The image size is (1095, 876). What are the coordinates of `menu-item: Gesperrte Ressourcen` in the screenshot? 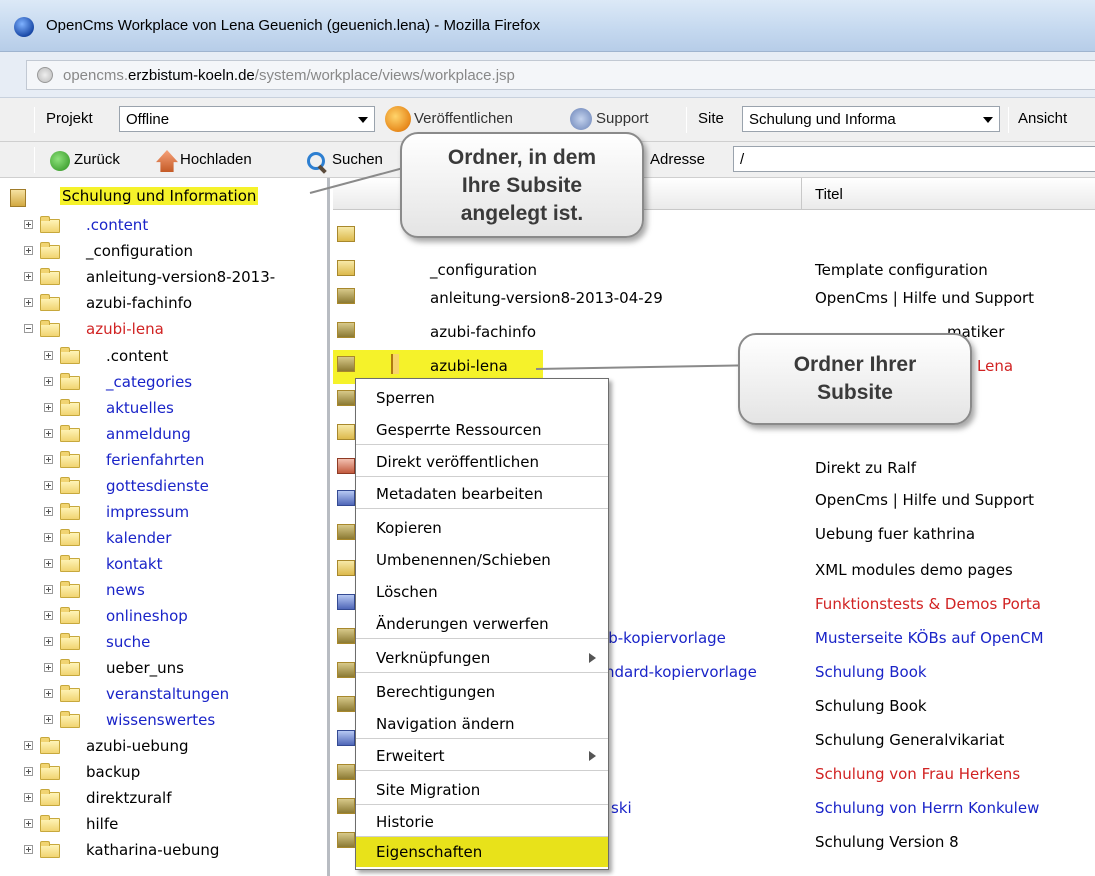 It's located at (482, 430).